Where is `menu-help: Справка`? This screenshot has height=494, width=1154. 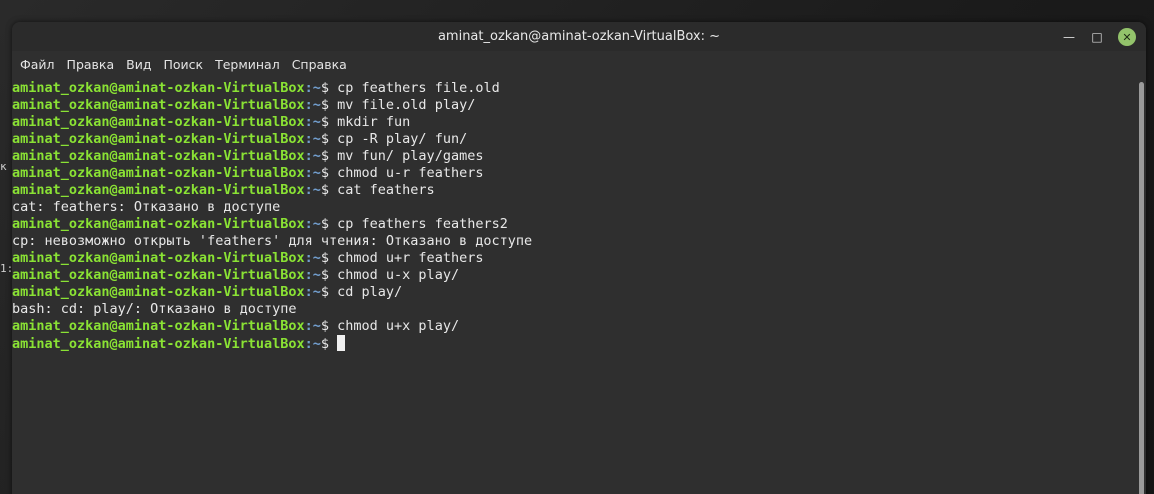 menu-help: Справка is located at coordinates (319, 64).